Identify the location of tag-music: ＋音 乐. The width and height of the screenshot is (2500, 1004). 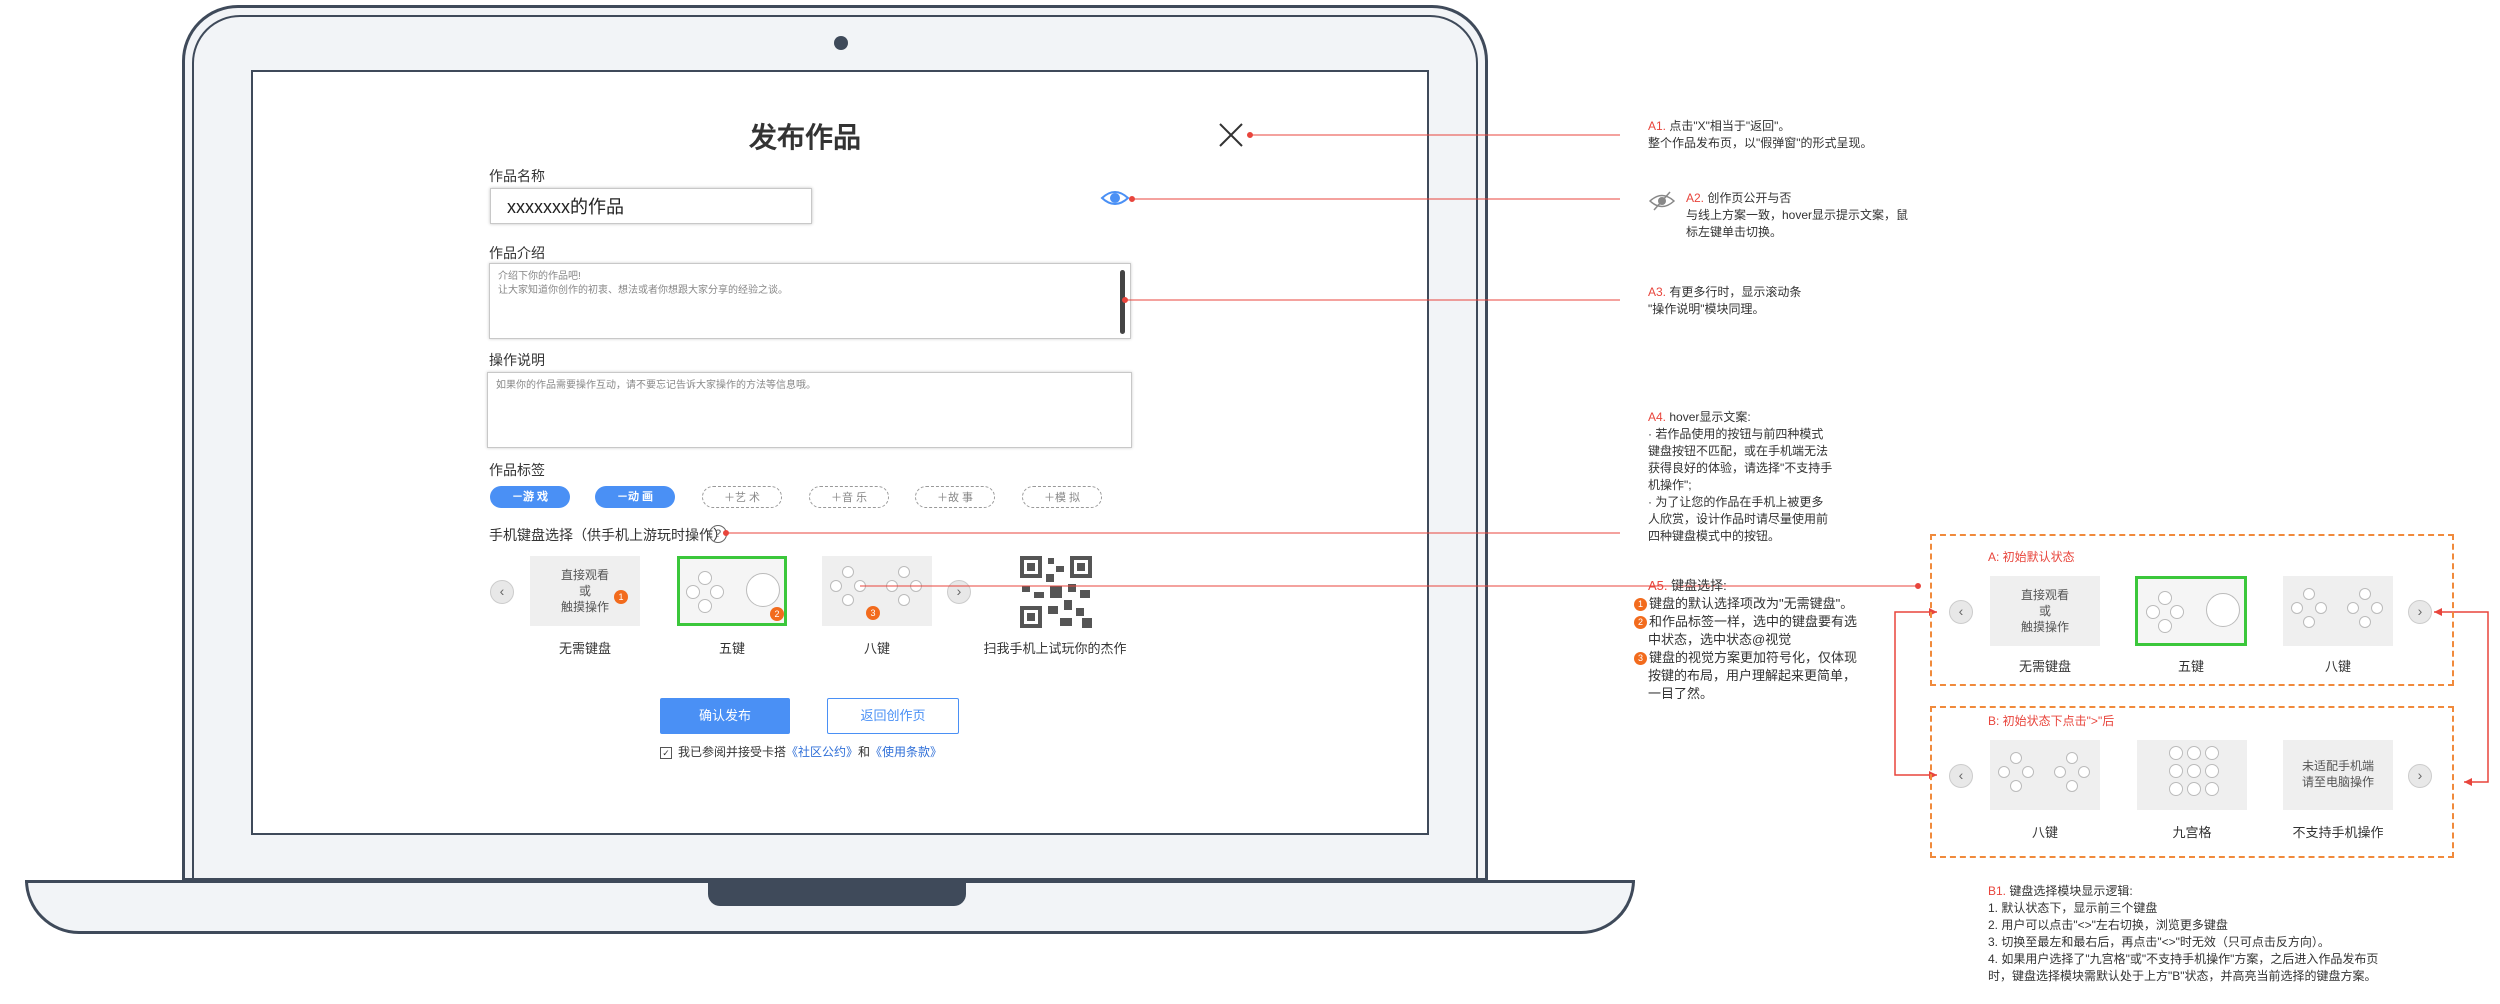
(849, 497).